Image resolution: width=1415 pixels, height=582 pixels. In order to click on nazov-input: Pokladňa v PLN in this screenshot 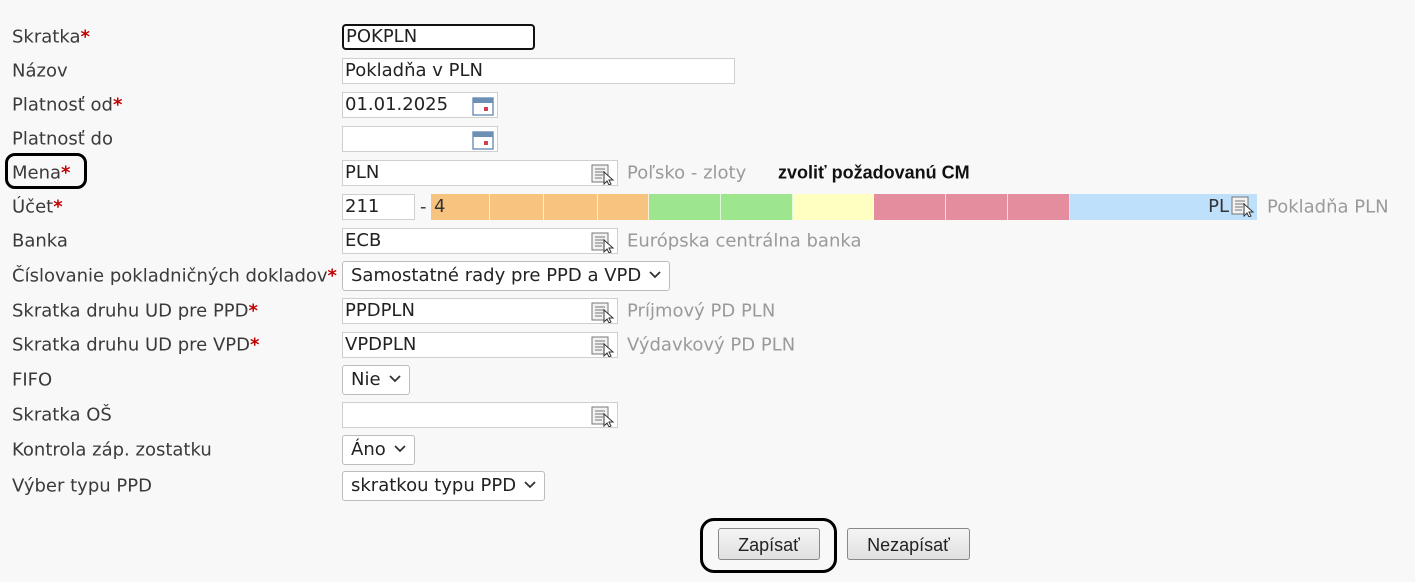, I will do `click(538, 71)`.